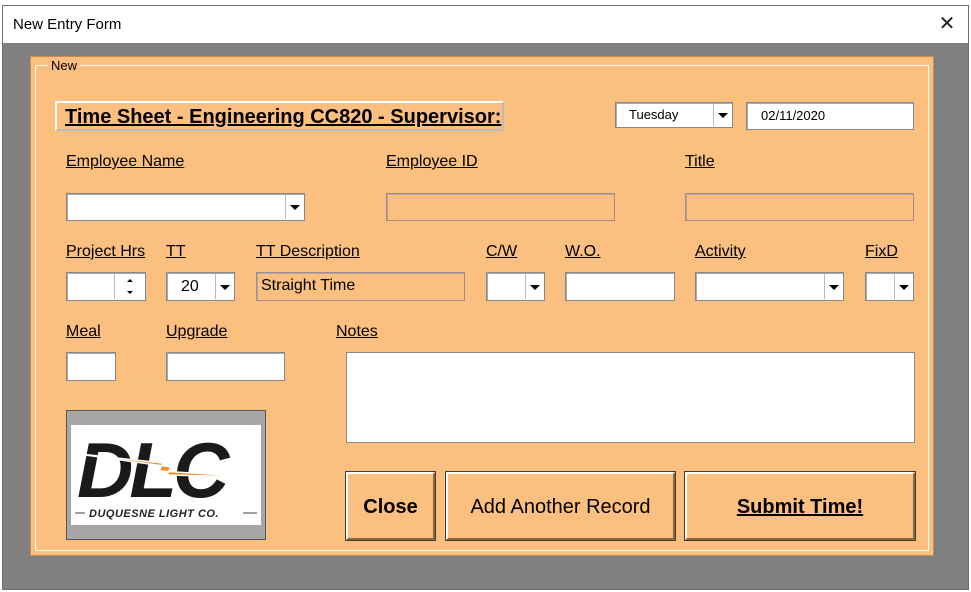 The width and height of the screenshot is (971, 592). I want to click on spin-down-button, so click(130, 292).